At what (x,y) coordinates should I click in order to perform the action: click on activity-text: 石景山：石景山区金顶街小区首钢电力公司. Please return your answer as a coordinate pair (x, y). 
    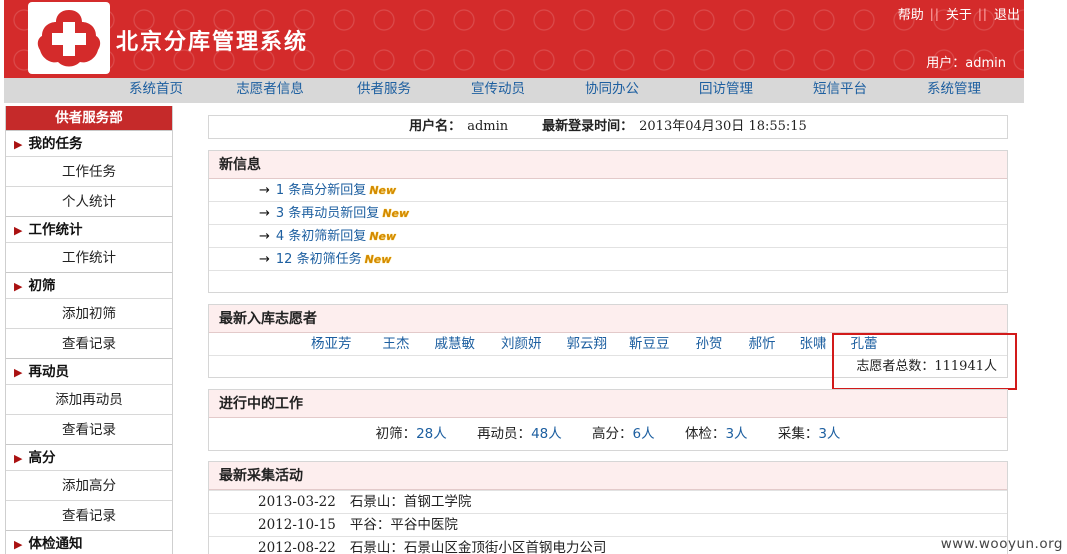
    Looking at the image, I should click on (478, 547).